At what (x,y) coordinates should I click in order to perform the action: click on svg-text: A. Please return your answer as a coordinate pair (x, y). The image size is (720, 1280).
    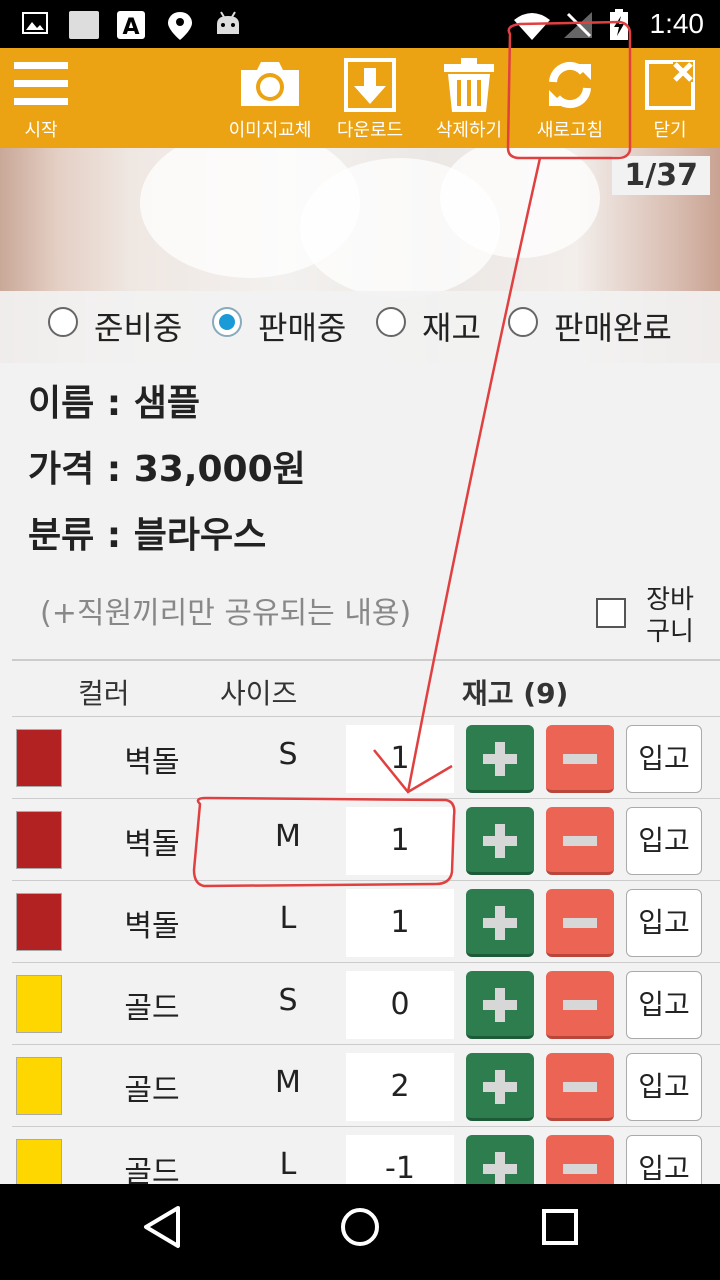
    Looking at the image, I should click on (130, 27).